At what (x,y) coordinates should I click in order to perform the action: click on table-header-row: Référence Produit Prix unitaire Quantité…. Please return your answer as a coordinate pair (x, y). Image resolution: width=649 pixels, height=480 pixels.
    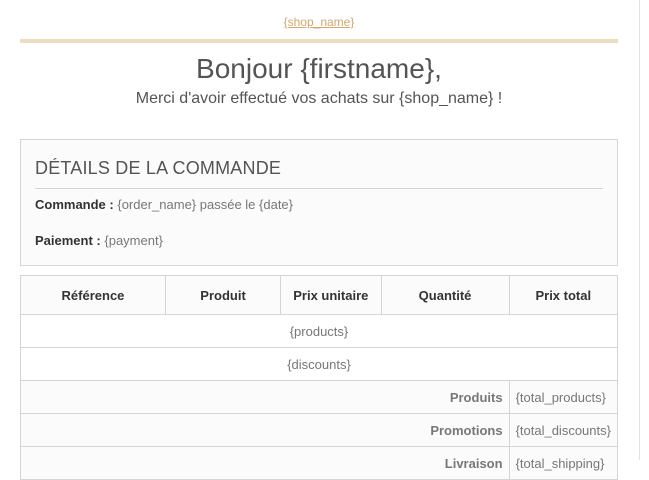
    Looking at the image, I should click on (319, 295).